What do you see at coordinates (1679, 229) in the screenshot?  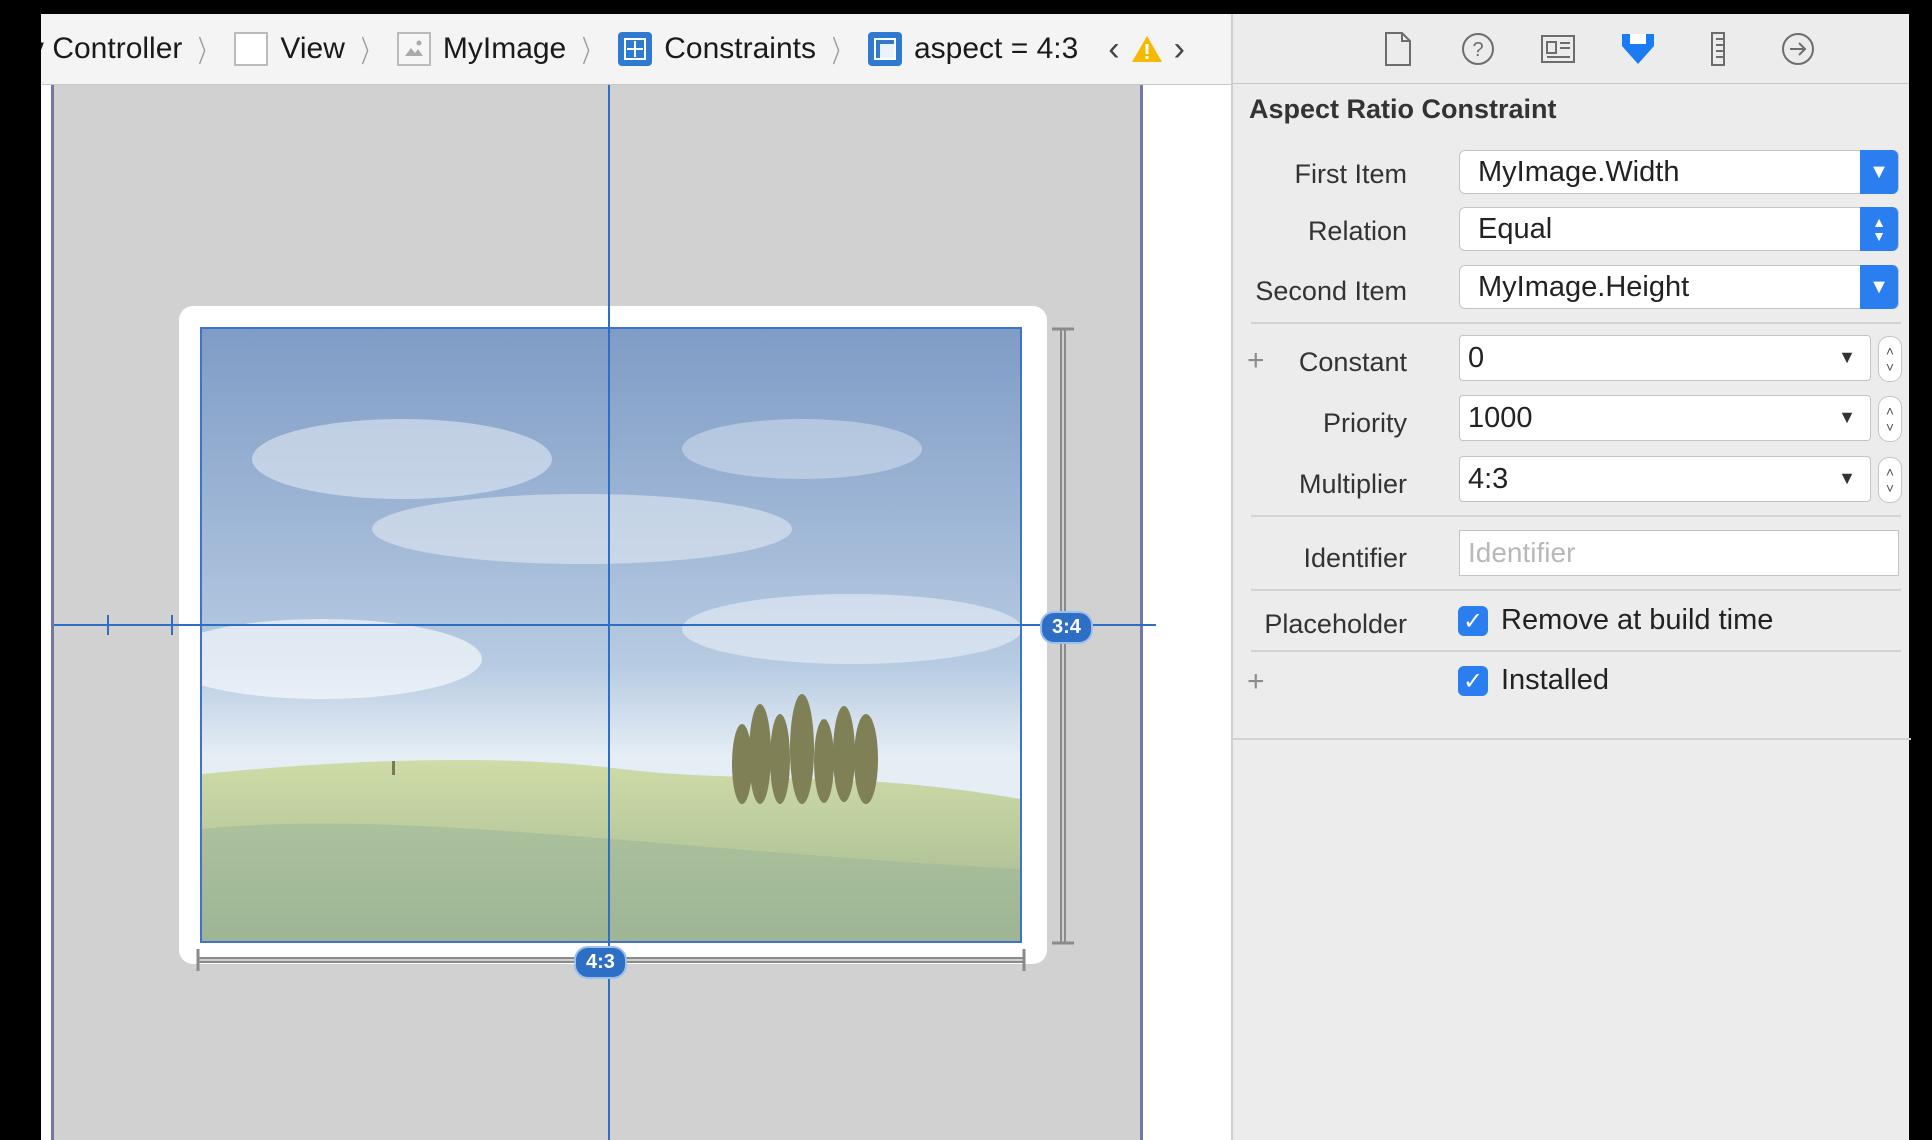 I see `relation-popup: Equal ▲ ▼` at bounding box center [1679, 229].